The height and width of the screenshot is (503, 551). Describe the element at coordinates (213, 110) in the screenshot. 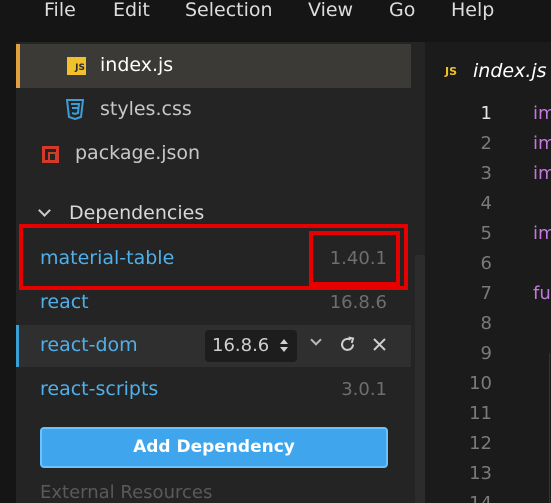

I see `file-item-styles-css: styles.css` at that location.